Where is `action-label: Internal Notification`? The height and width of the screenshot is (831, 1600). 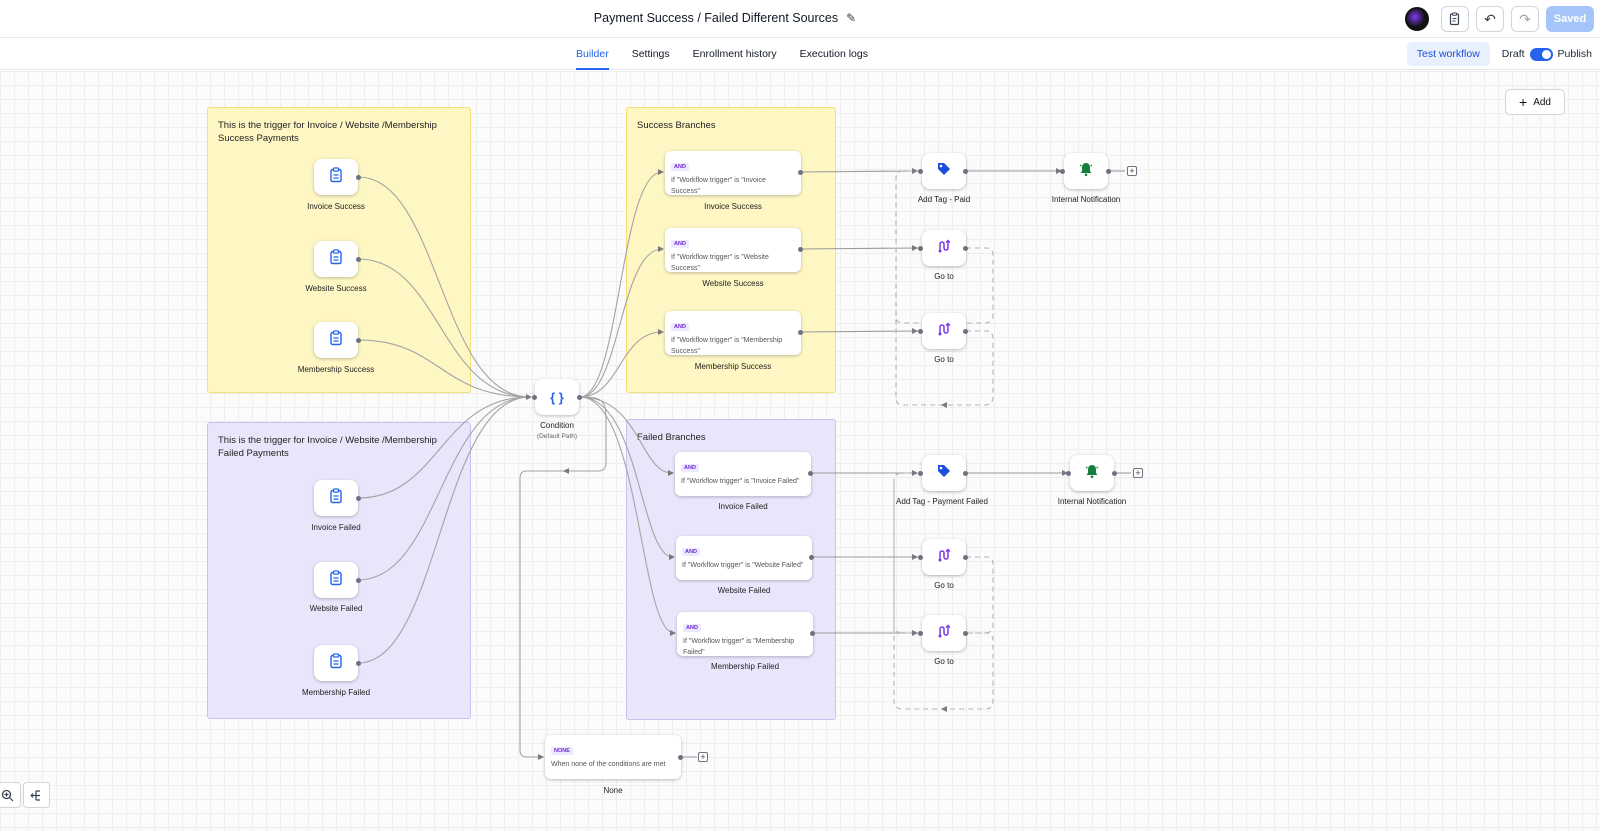
action-label: Internal Notification is located at coordinates (1092, 501).